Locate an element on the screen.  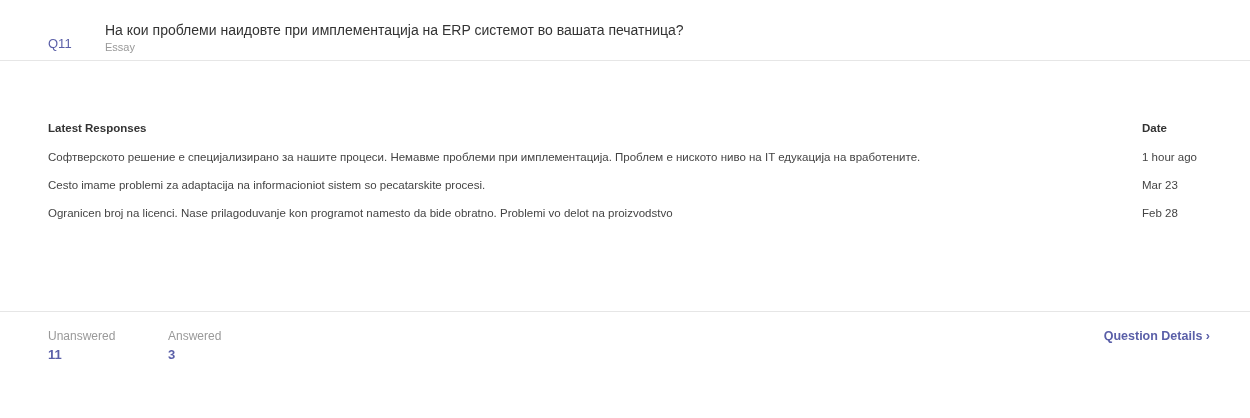
question-type: Essay is located at coordinates (120, 47).